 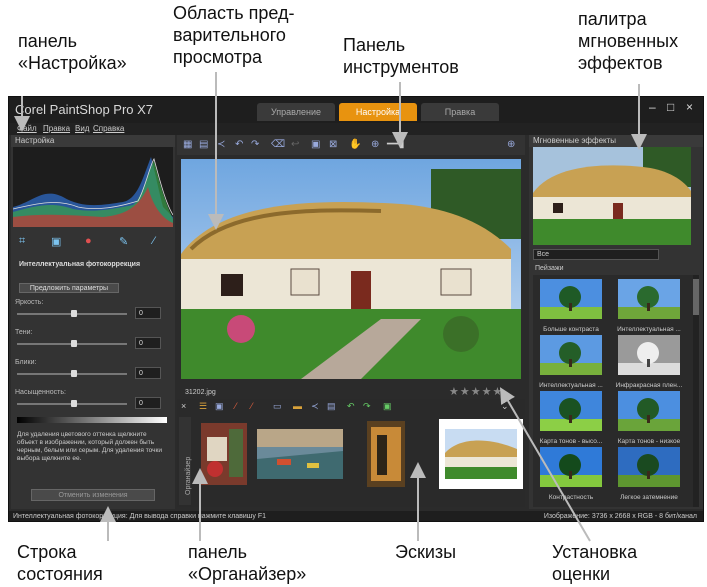 What do you see at coordinates (545, 464) in the screenshot?
I see `arrow-rating` at bounding box center [545, 464].